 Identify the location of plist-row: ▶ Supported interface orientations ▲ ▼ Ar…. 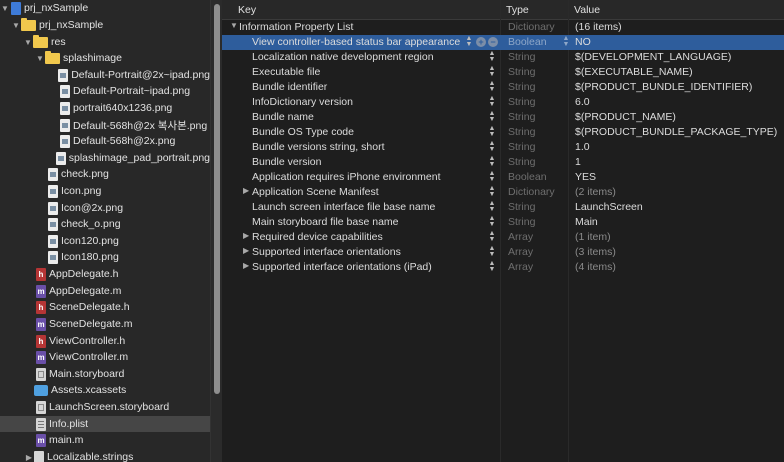
(503, 252).